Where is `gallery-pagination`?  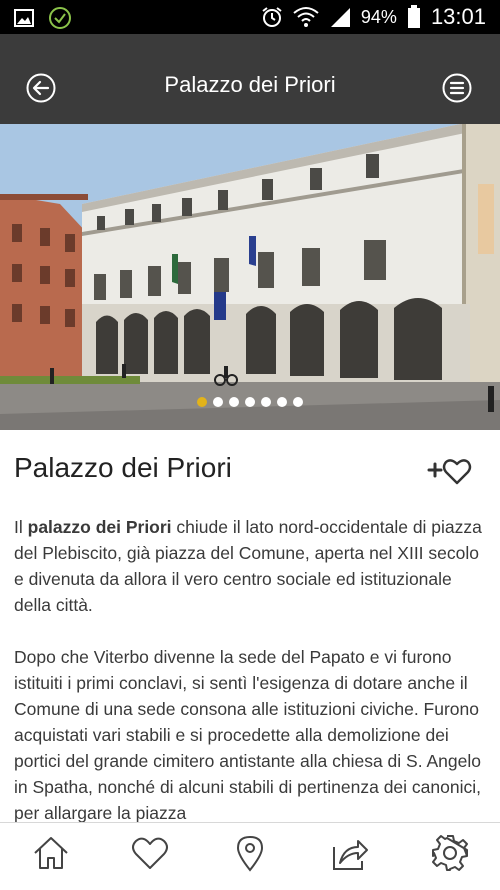
gallery-pagination is located at coordinates (250, 402).